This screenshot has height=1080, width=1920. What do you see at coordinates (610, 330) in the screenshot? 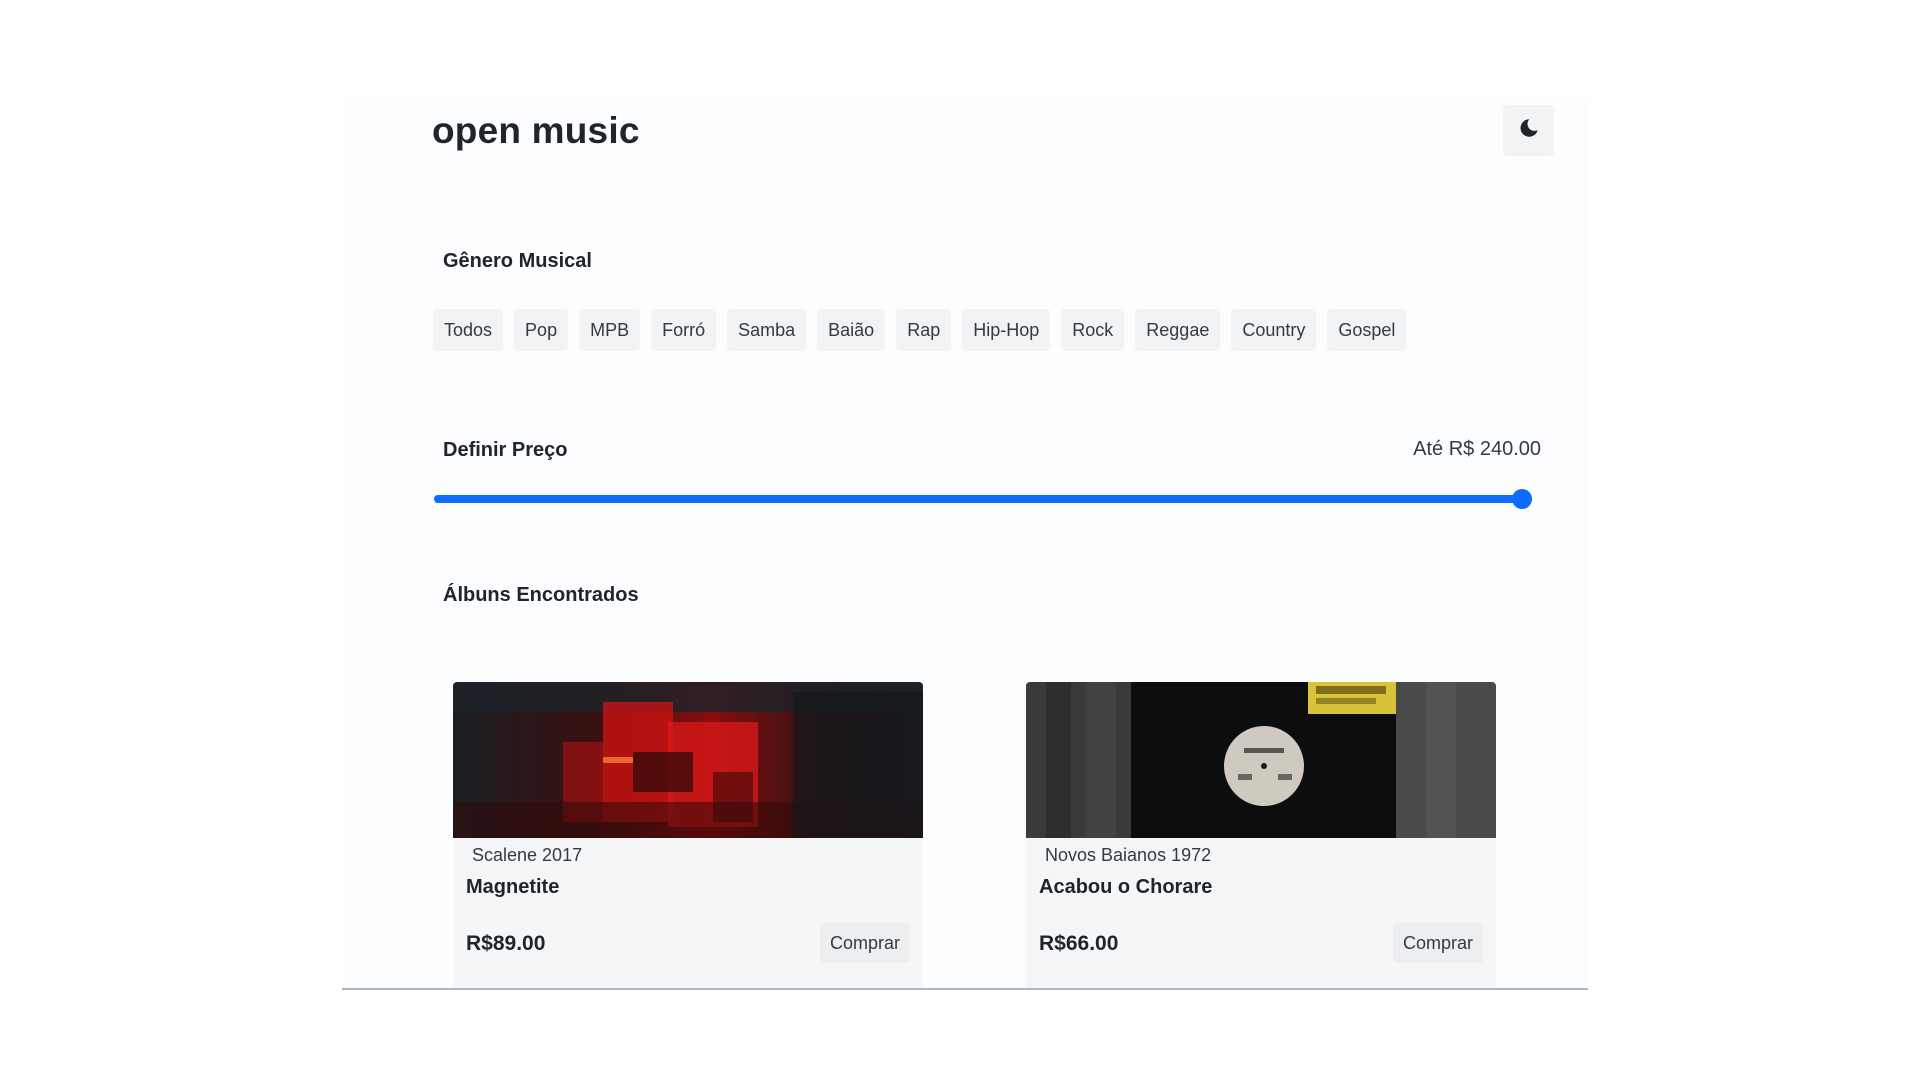
I see `genre-filter-mpb: MPB` at bounding box center [610, 330].